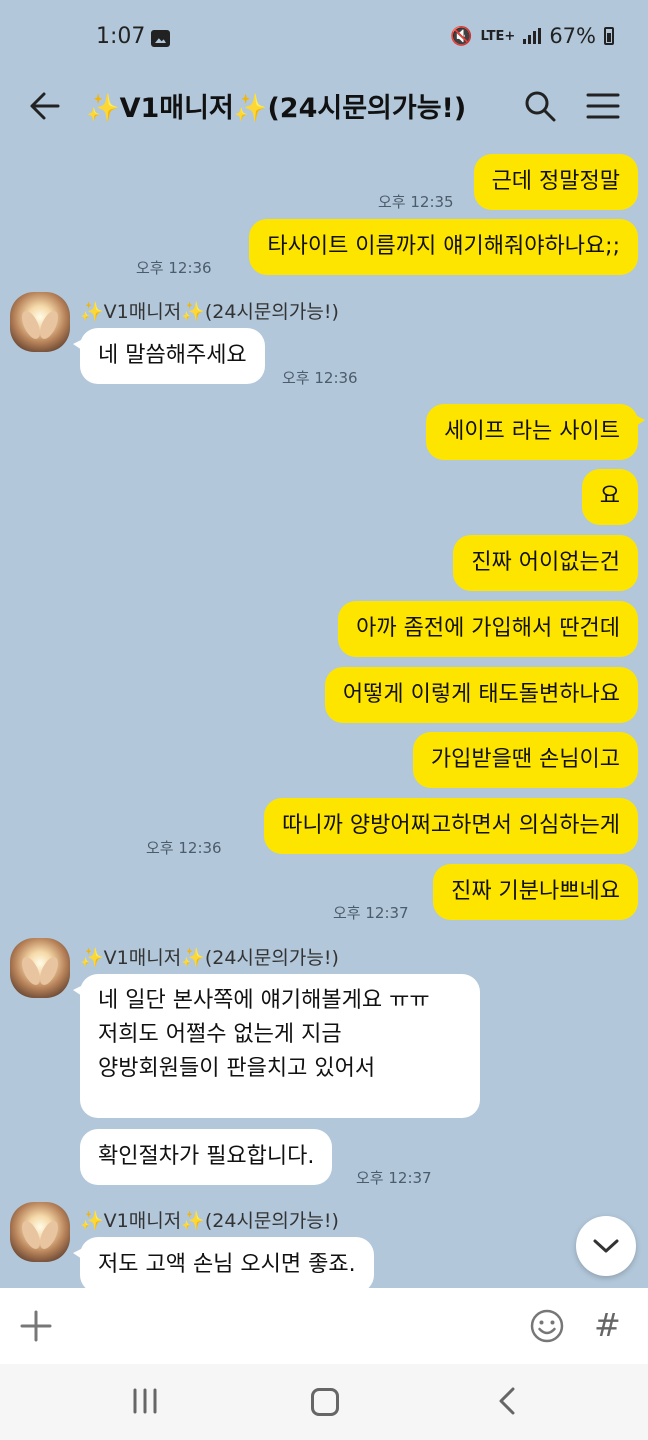  What do you see at coordinates (223, 1262) in the screenshot?
I see `their-message-bubble: 저도 고액 손님 오시면 좋죠.` at bounding box center [223, 1262].